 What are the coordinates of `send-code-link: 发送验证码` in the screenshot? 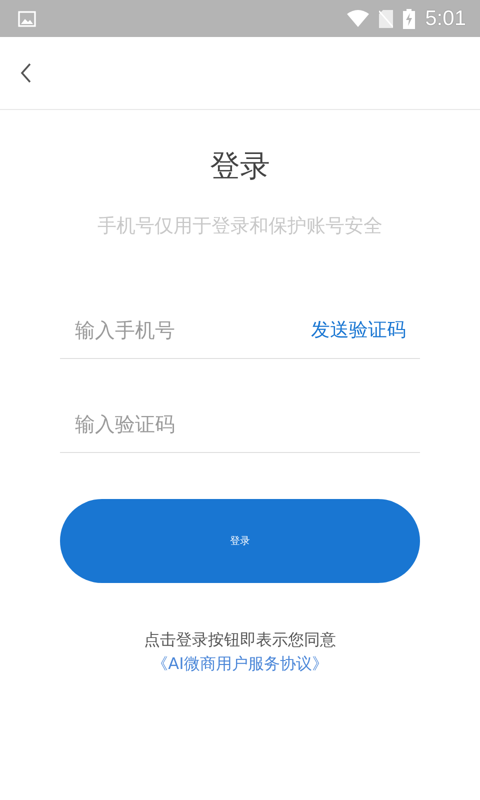 It's located at (365, 329).